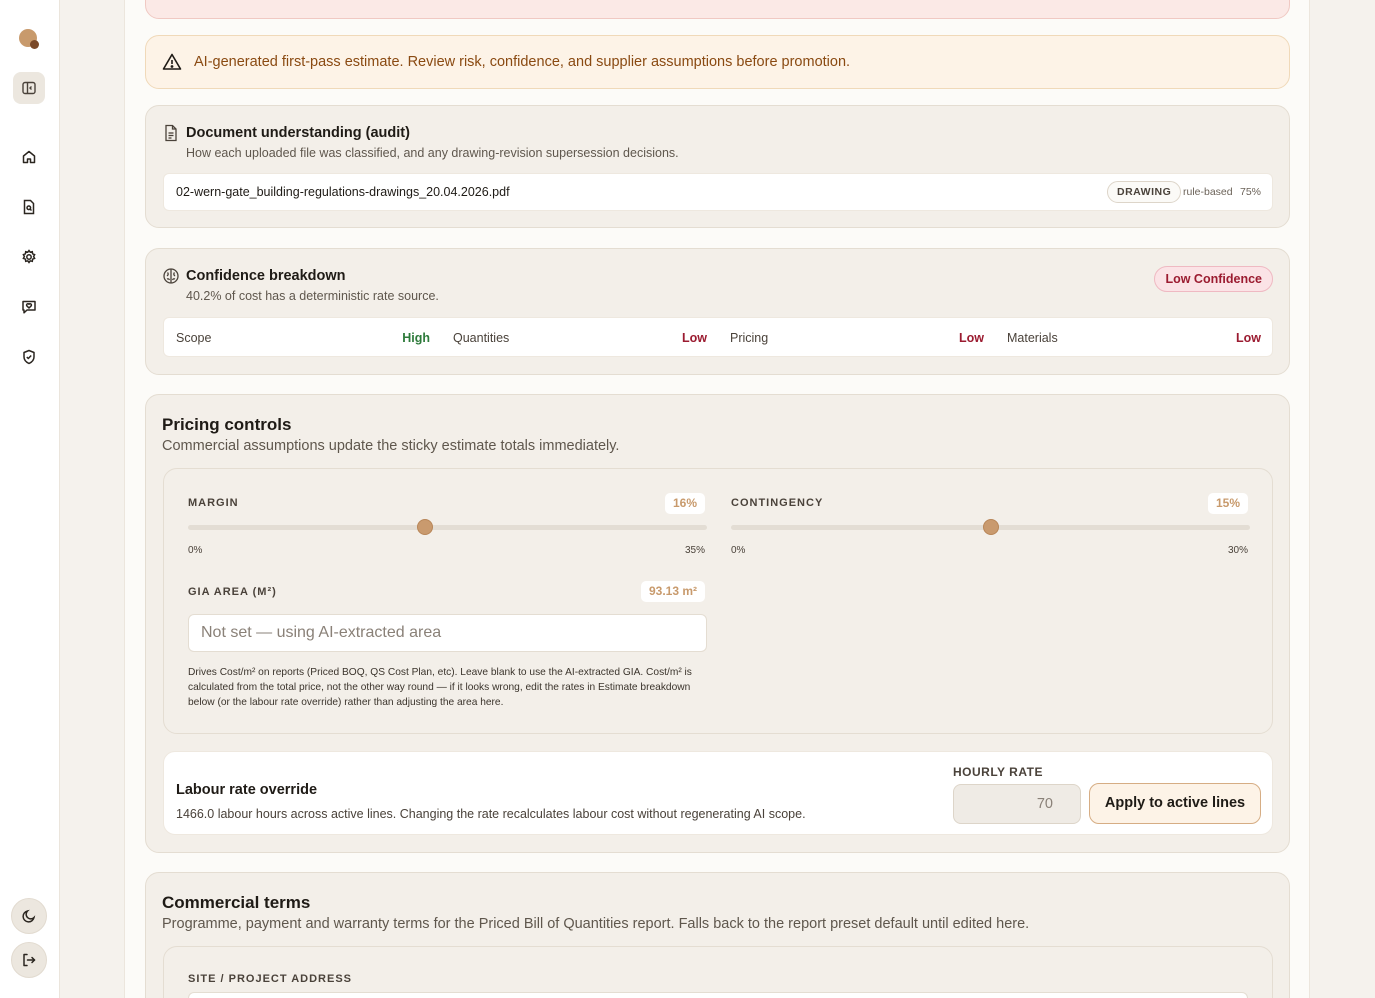  I want to click on shield-check-icon, so click(29, 357).